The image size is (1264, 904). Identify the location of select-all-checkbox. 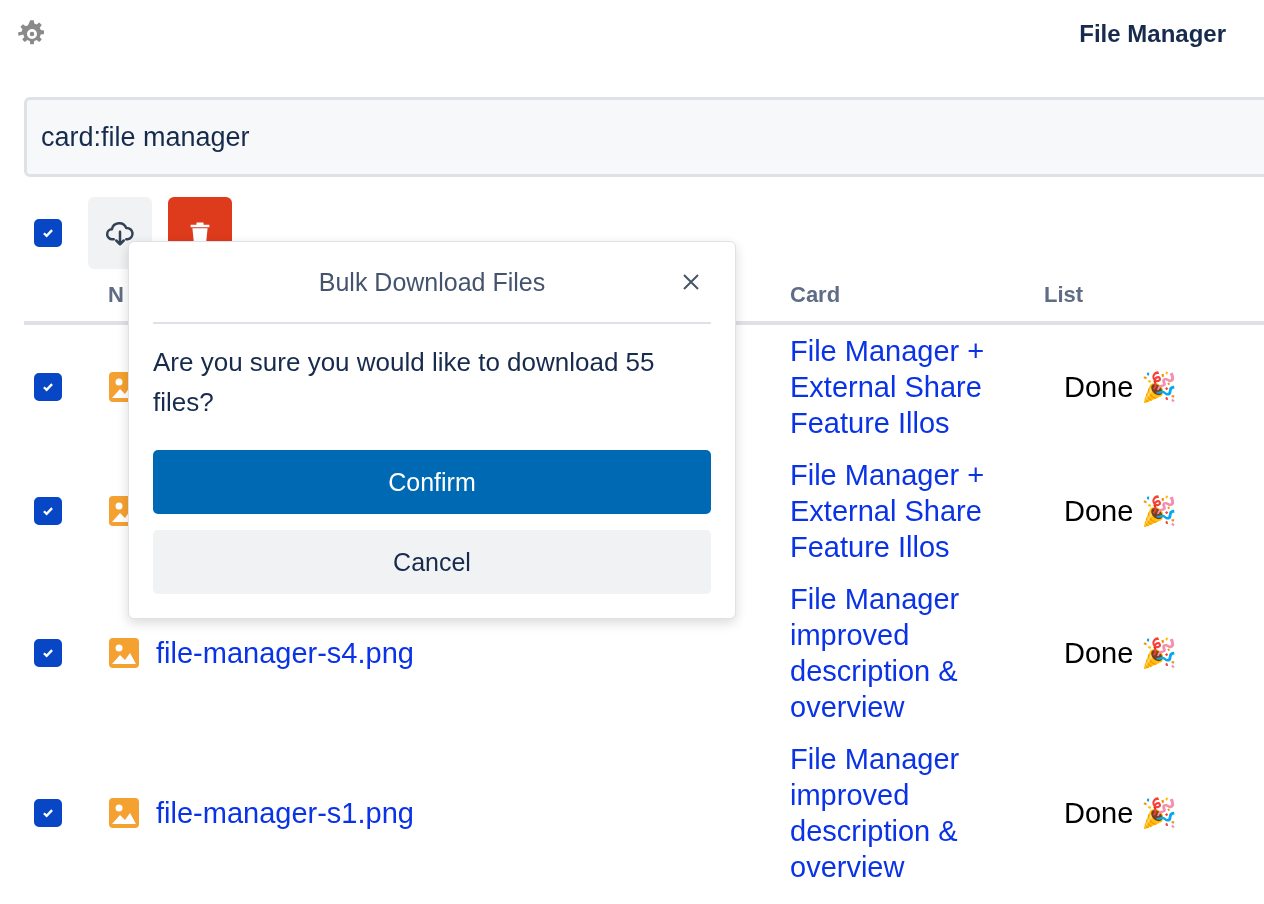
(48, 233).